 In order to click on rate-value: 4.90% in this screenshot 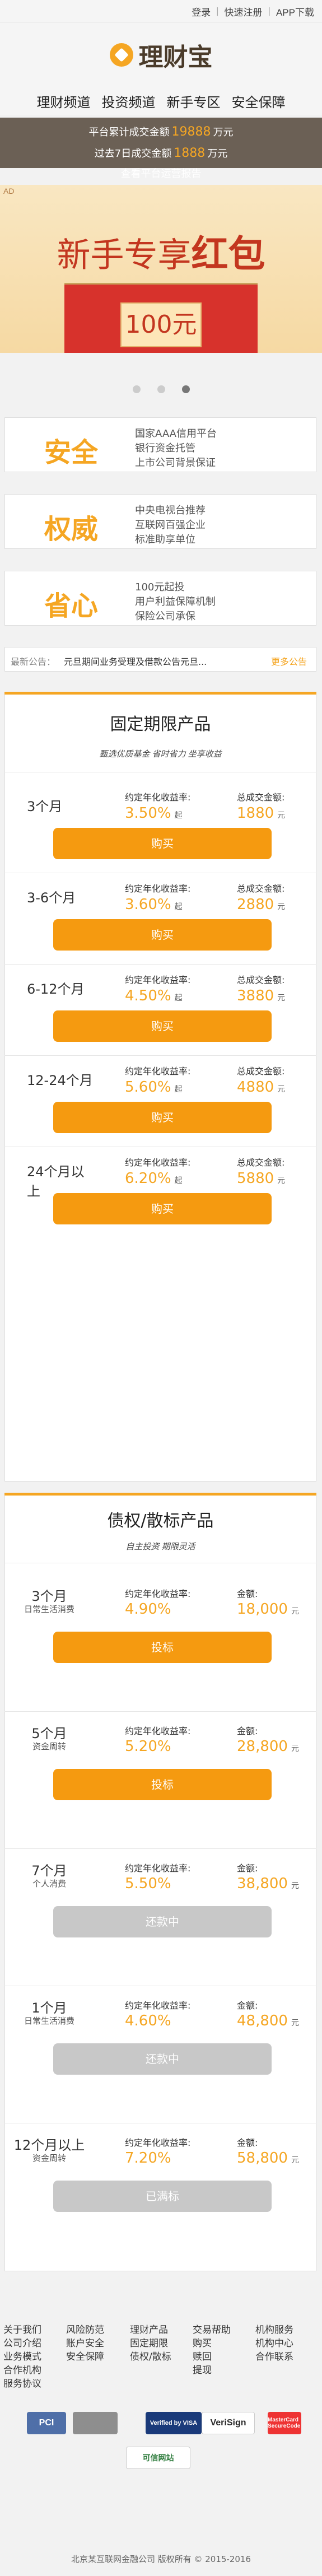, I will do `click(148, 1609)`.